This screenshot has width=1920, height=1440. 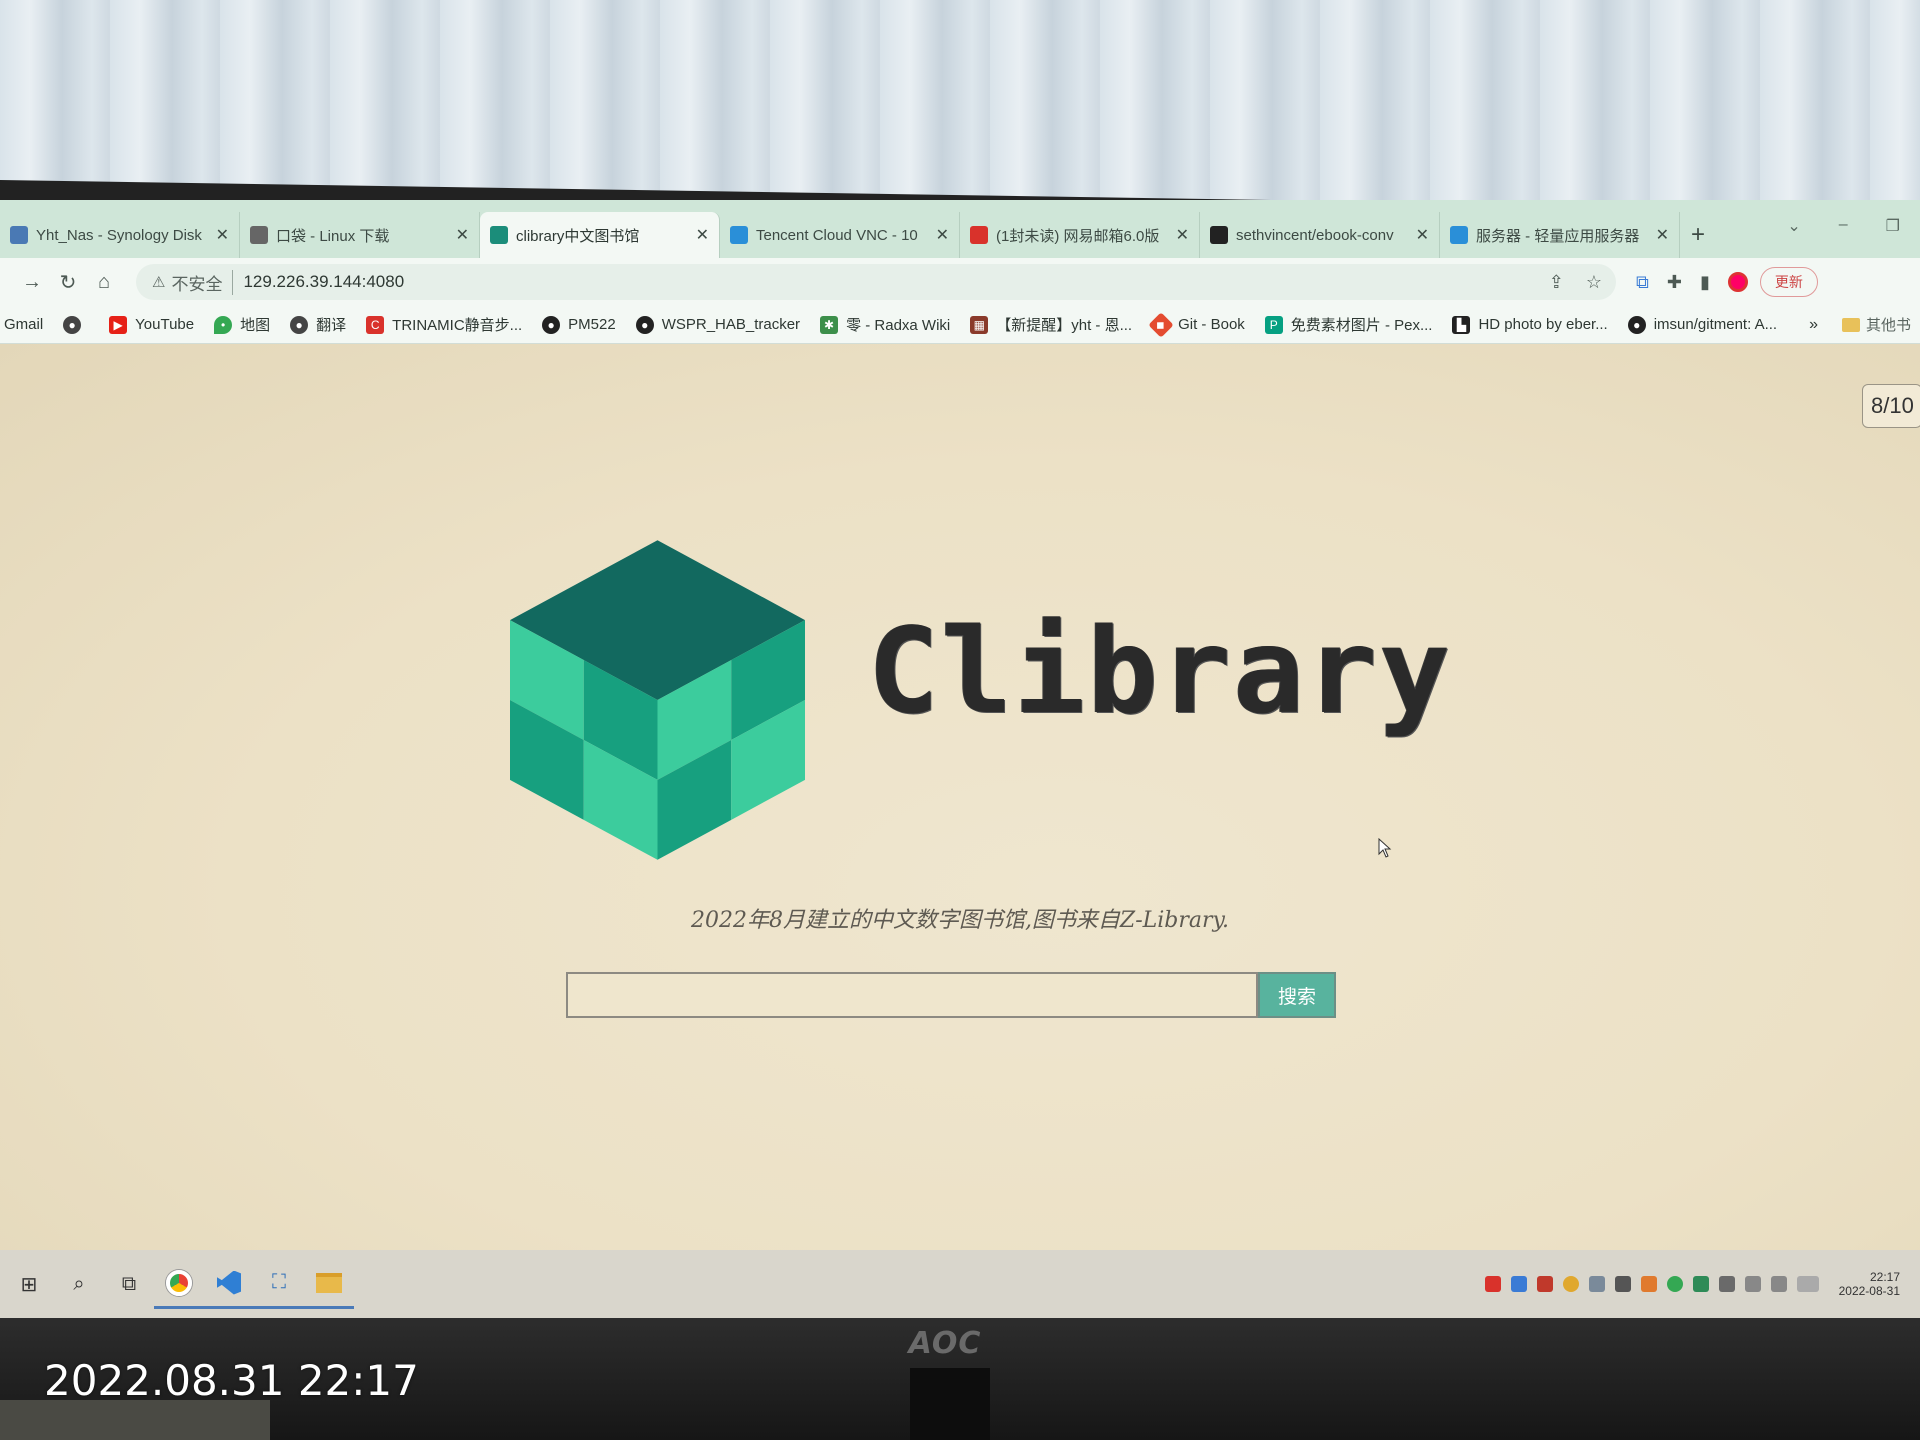 I want to click on search-form: 搜索, so click(x=951, y=995).